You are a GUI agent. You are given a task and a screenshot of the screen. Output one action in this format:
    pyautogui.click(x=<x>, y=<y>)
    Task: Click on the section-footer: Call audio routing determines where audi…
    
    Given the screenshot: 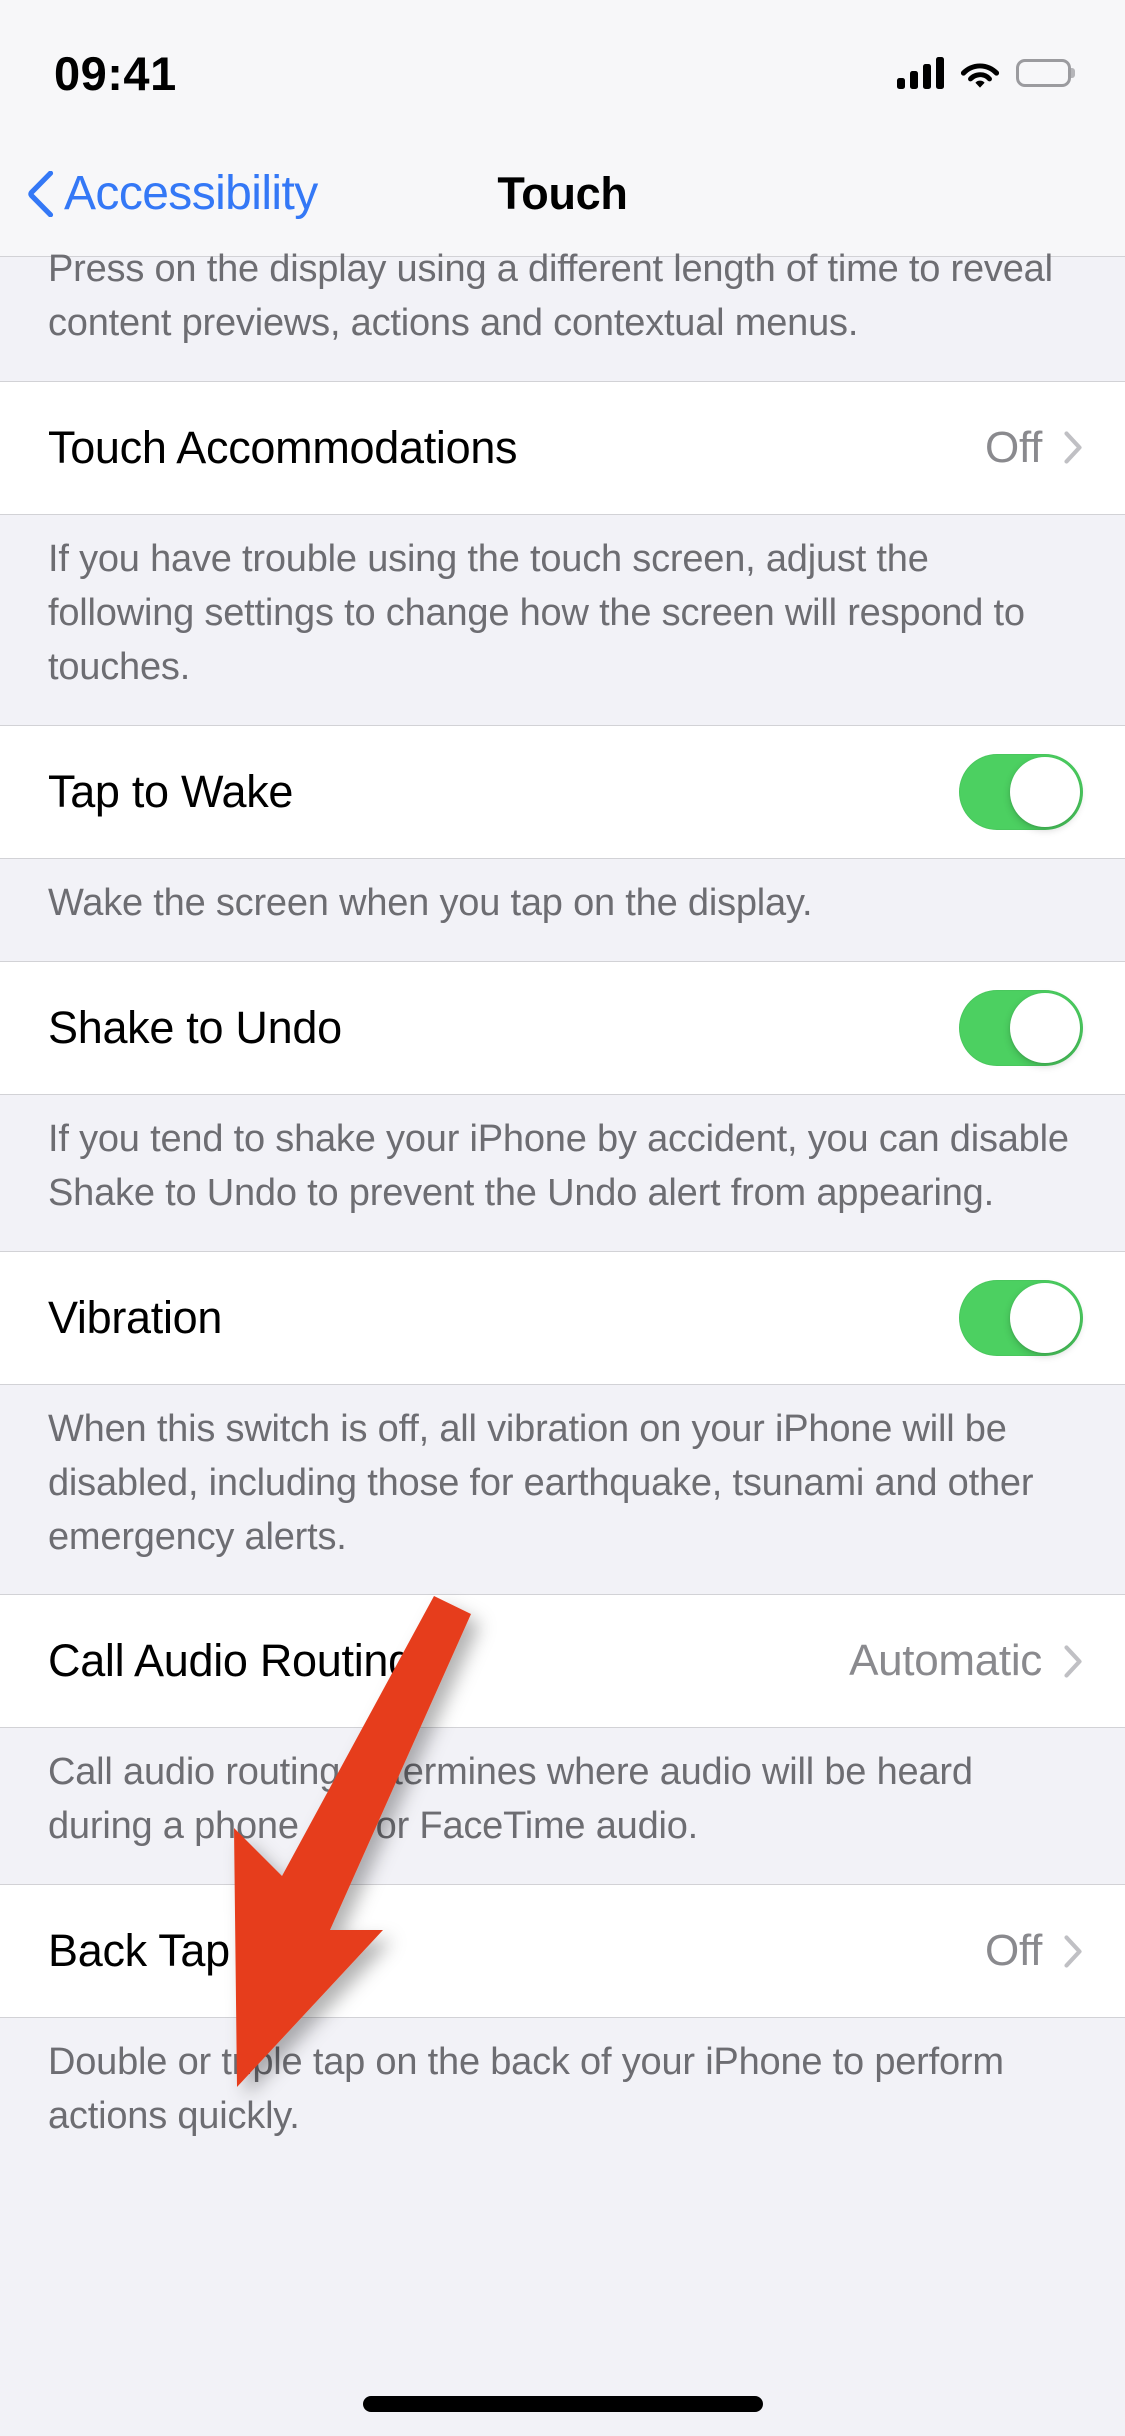 What is the action you would take?
    pyautogui.click(x=510, y=1799)
    